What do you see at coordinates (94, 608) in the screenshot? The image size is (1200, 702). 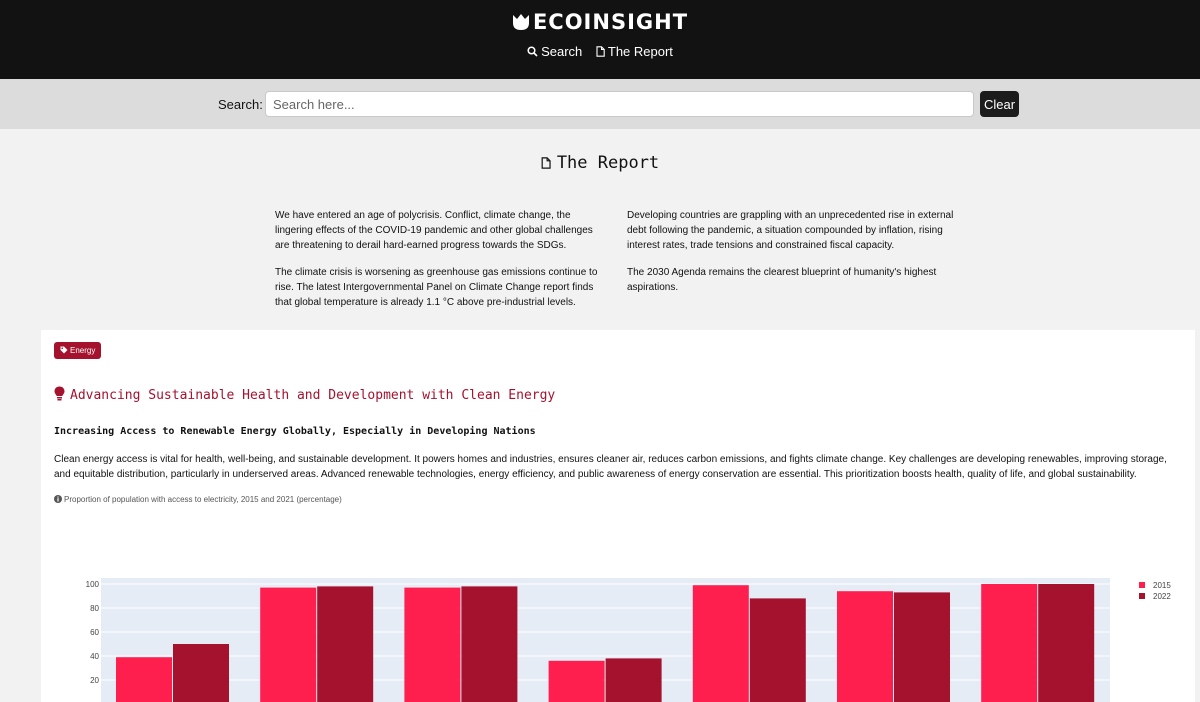 I see `y-tick-label: 80` at bounding box center [94, 608].